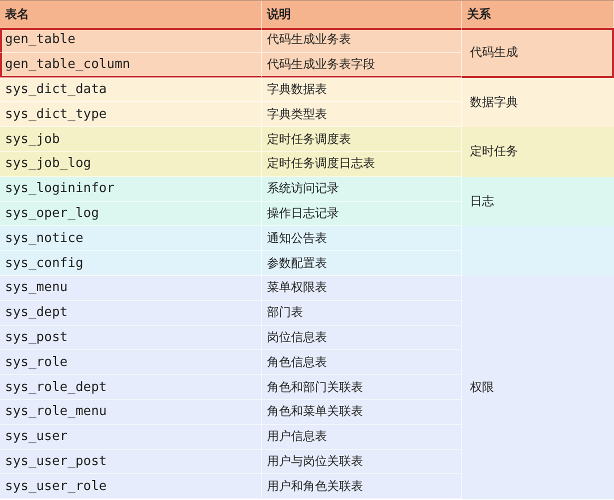  I want to click on table-cell-text: 代码生成, so click(494, 53).